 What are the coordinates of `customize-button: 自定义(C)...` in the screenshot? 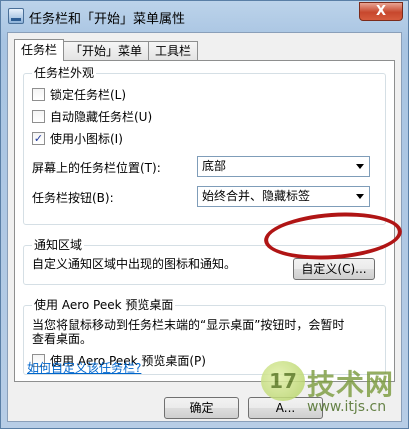 It's located at (334, 269).